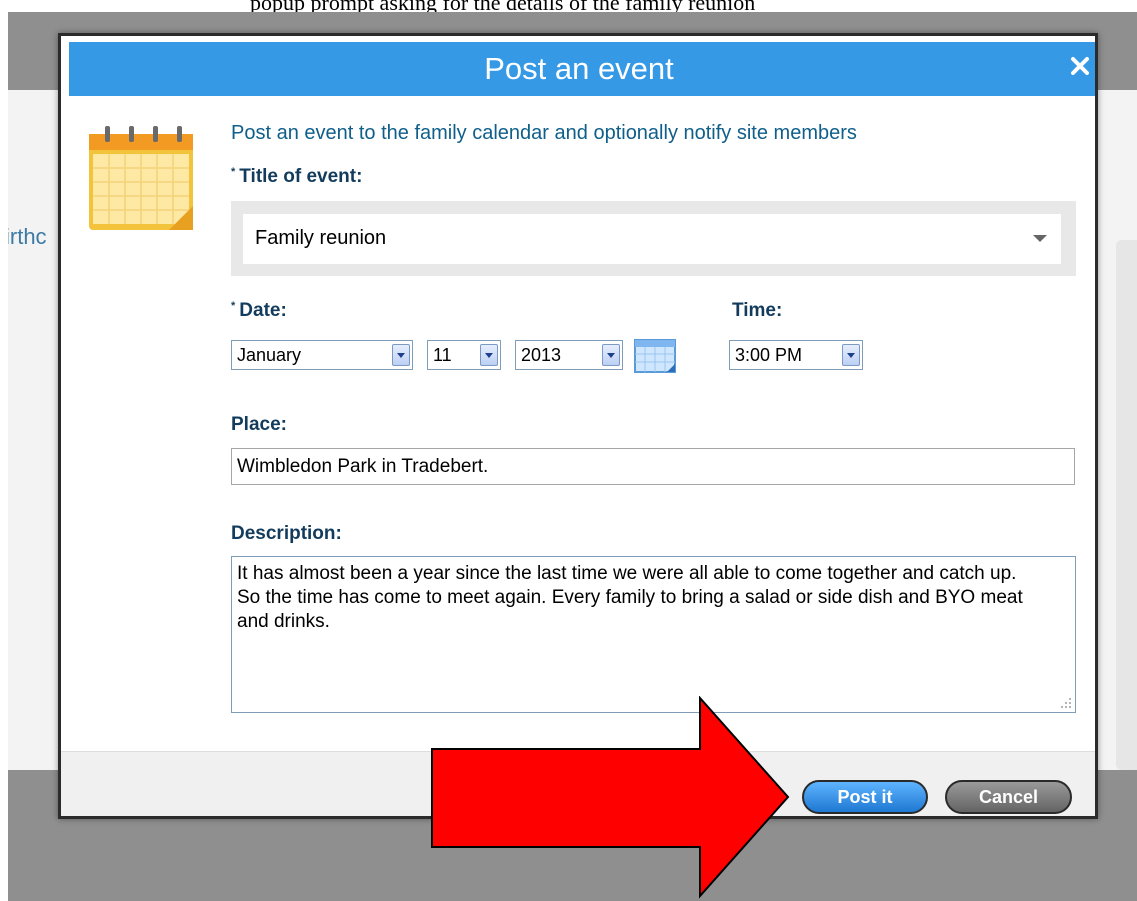 The height and width of the screenshot is (901, 1137). Describe the element at coordinates (569, 355) in the screenshot. I see `year-select: 2013` at that location.